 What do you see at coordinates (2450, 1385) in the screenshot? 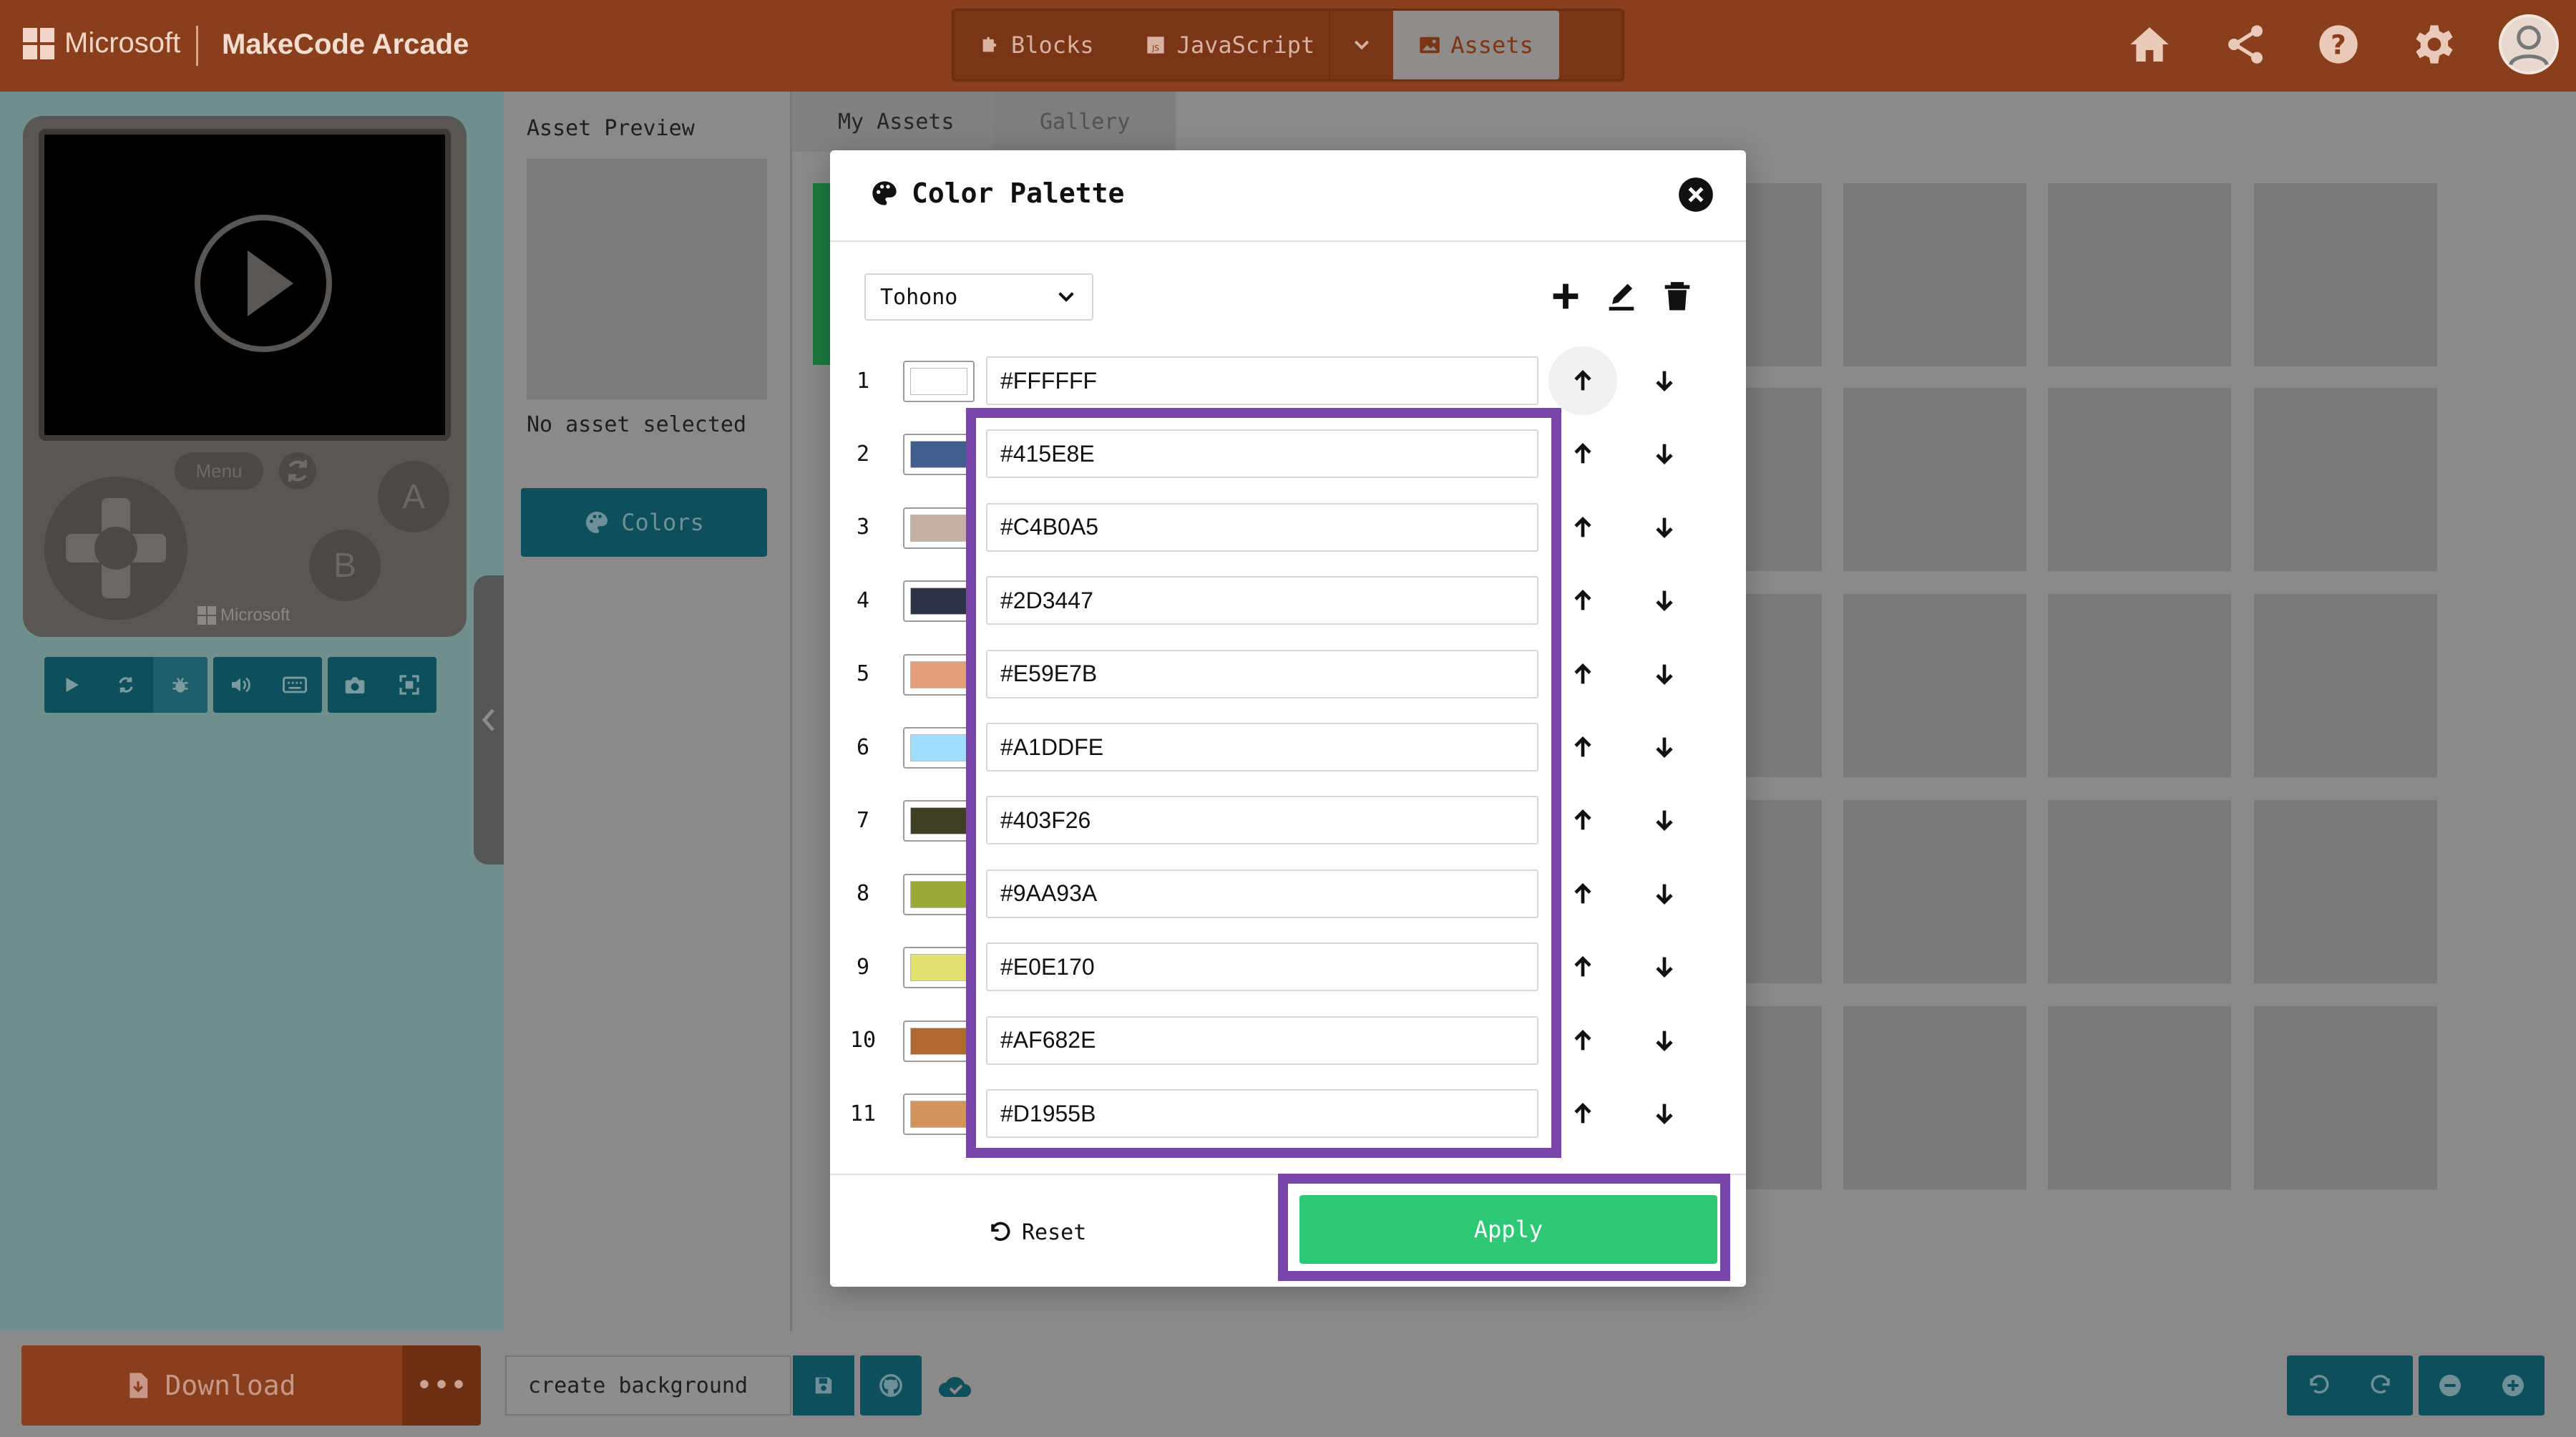
I see `zoom-out-icon` at bounding box center [2450, 1385].